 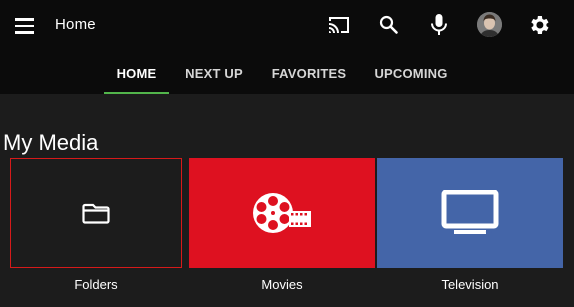 I want to click on menu-button, so click(x=25, y=26).